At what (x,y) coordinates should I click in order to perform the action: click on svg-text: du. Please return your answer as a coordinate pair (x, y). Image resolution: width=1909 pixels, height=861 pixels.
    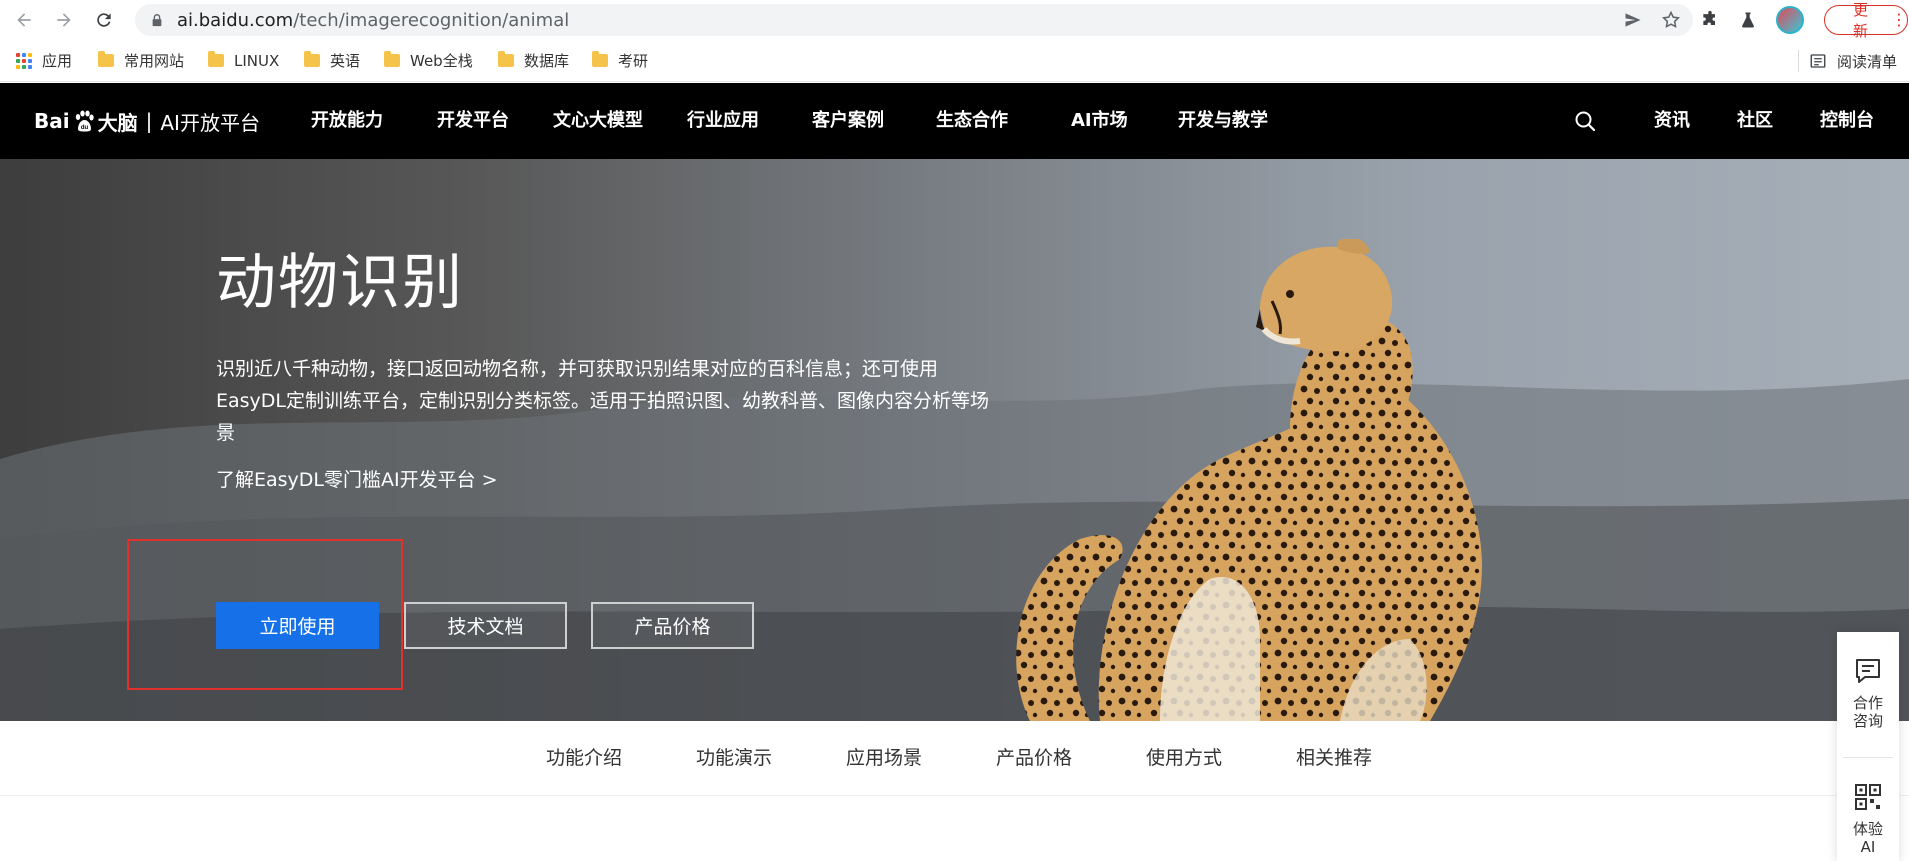
    Looking at the image, I should click on (84, 128).